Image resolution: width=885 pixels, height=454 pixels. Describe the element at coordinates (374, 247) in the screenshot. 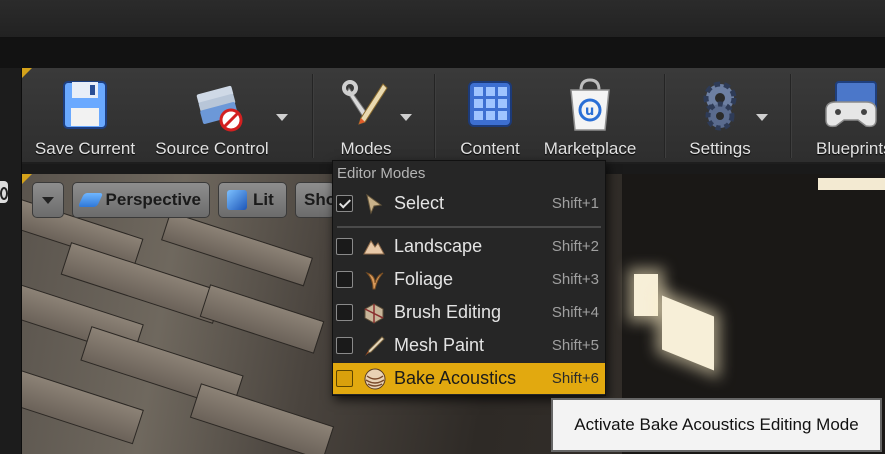

I see `landscape-mountain-icon` at that location.